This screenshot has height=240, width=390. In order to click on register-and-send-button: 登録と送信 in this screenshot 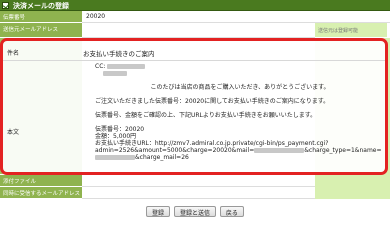, I will do `click(194, 211)`.